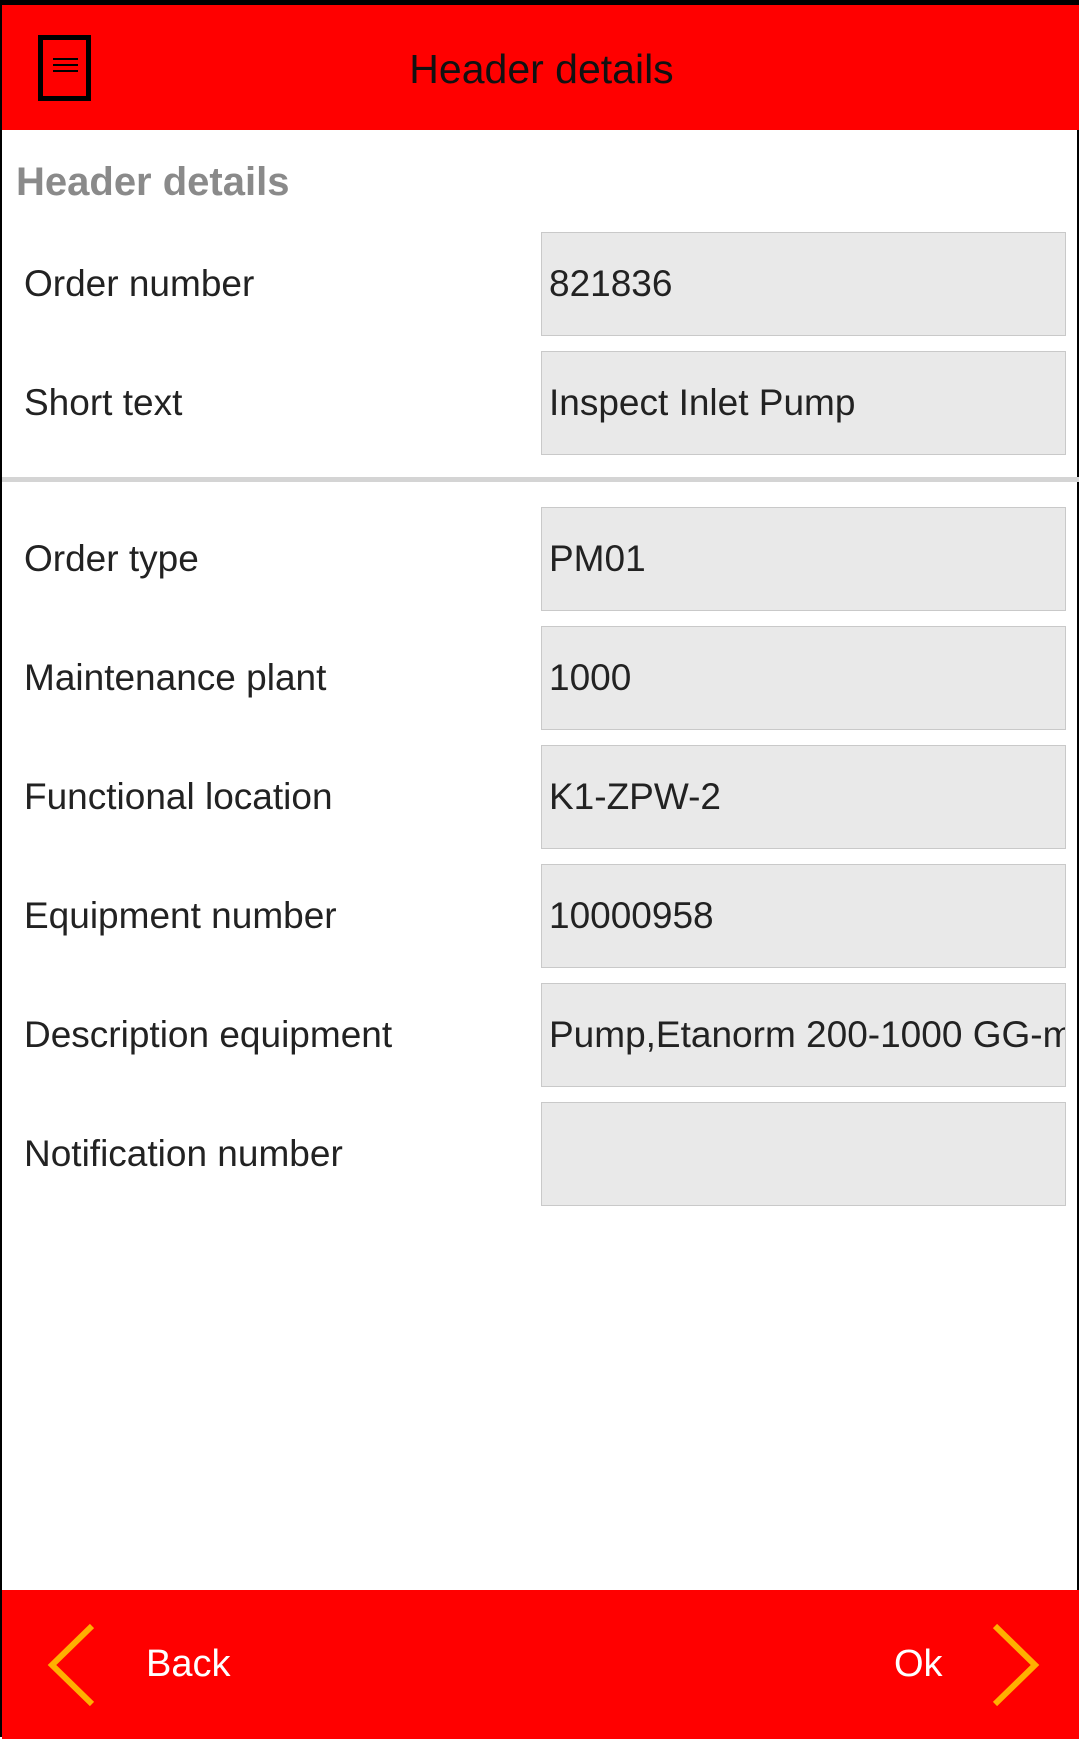  I want to click on equipment-number-label: Equipment number, so click(180, 915).